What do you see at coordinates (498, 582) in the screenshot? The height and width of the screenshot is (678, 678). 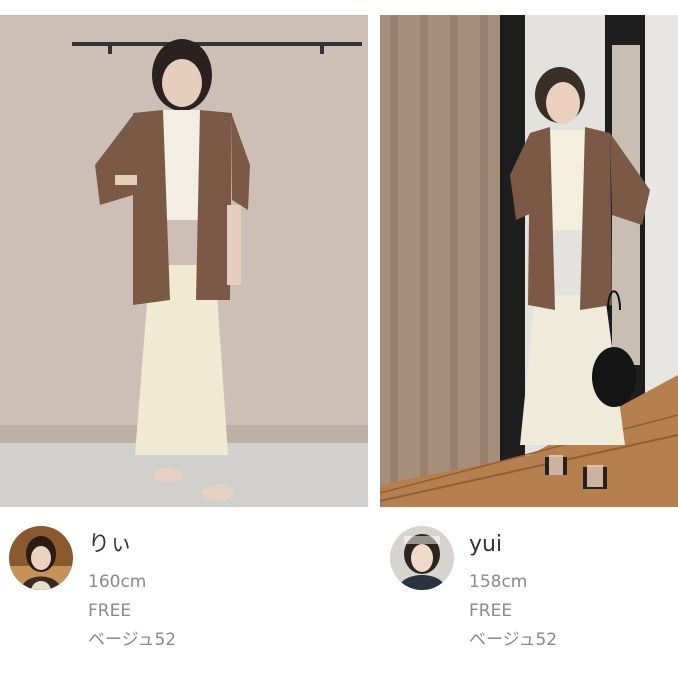 I see `user-height: 158cm` at bounding box center [498, 582].